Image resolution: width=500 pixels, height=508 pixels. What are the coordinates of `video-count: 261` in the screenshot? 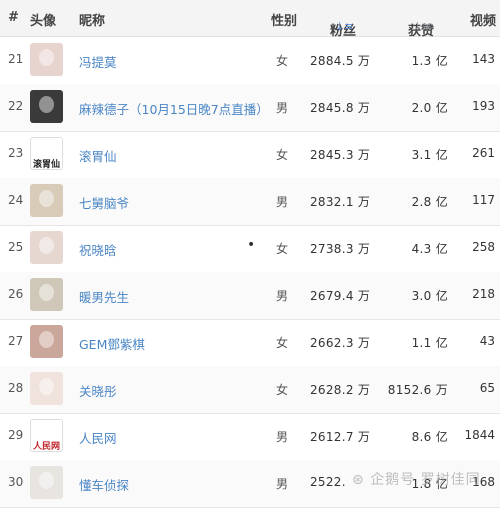 It's located at (483, 153).